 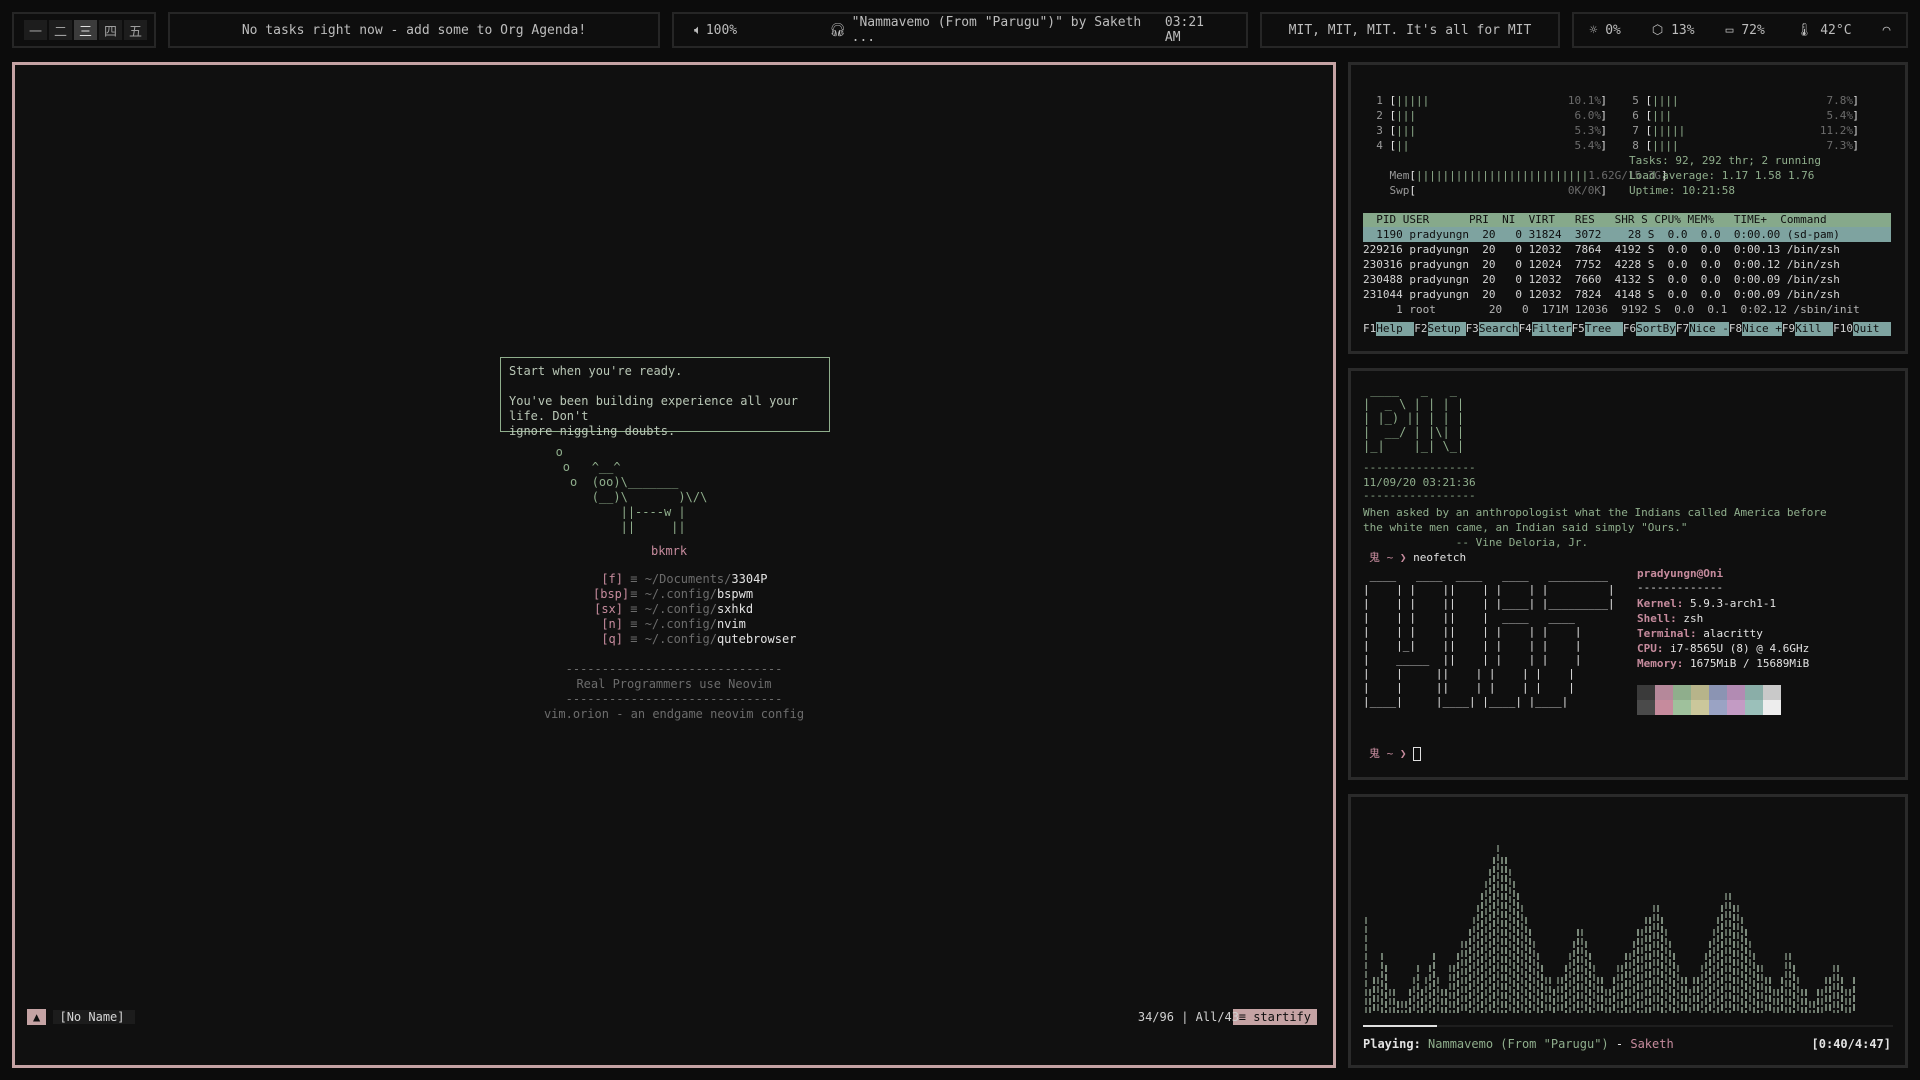 I want to click on fkey-label: Help, so click(x=1395, y=329).